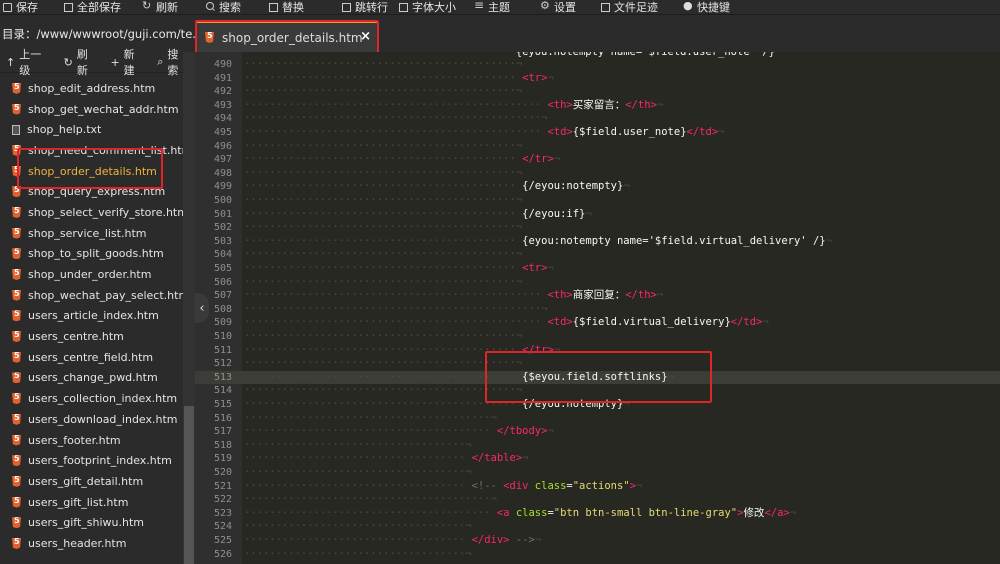  I want to click on line-number: 512, so click(222, 364).